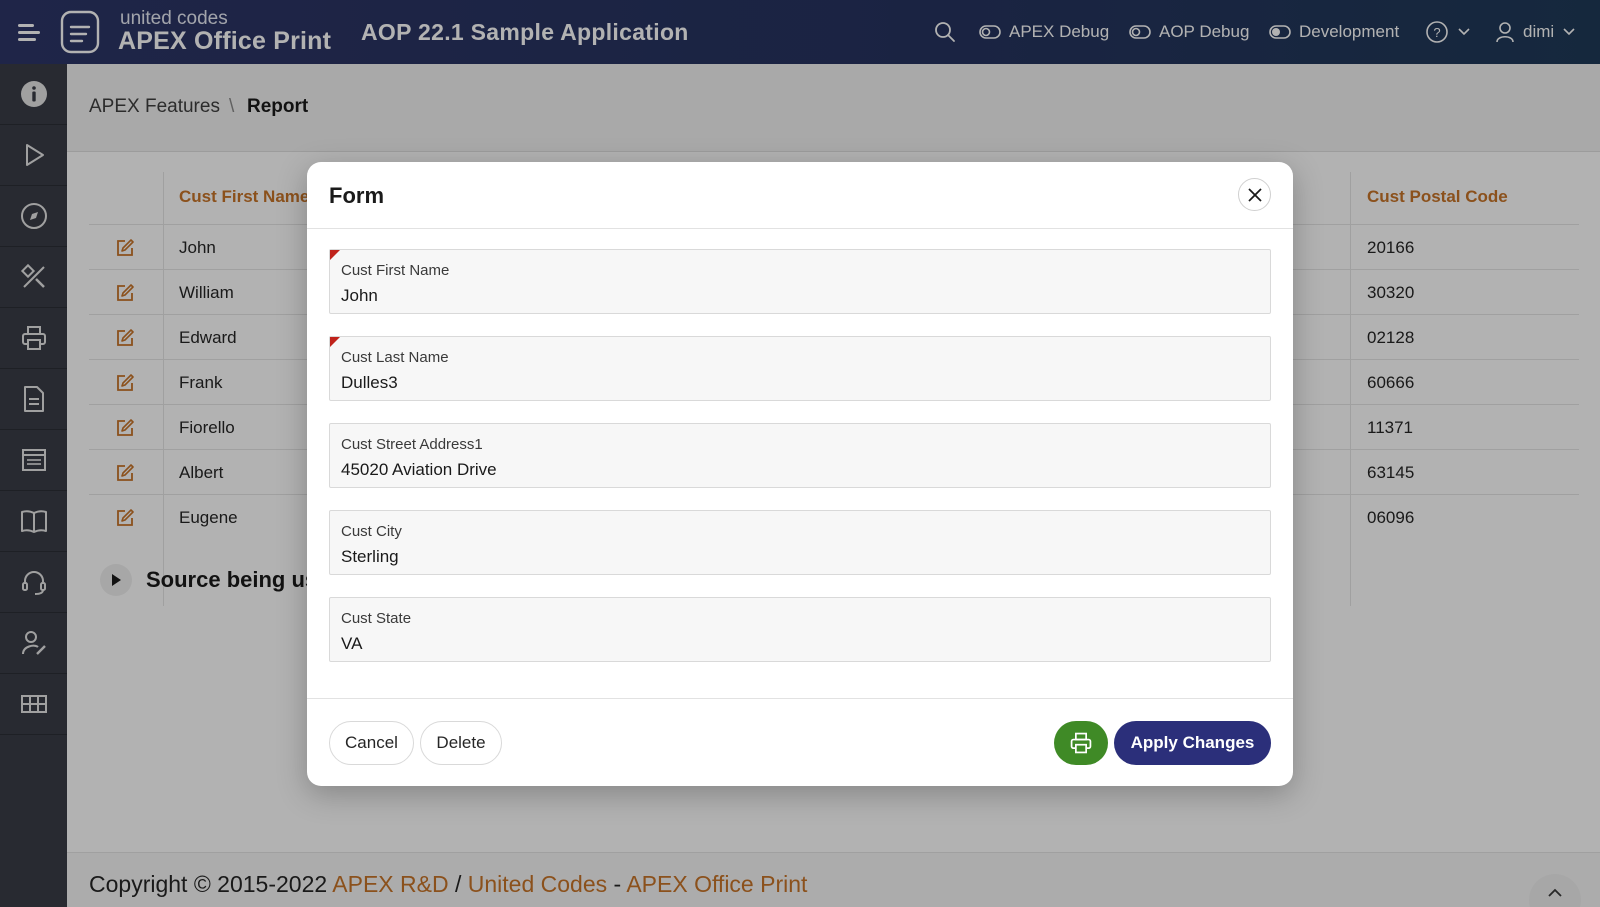 The width and height of the screenshot is (1600, 907). Describe the element at coordinates (800, 195) in the screenshot. I see `dialog-header: Form` at that location.